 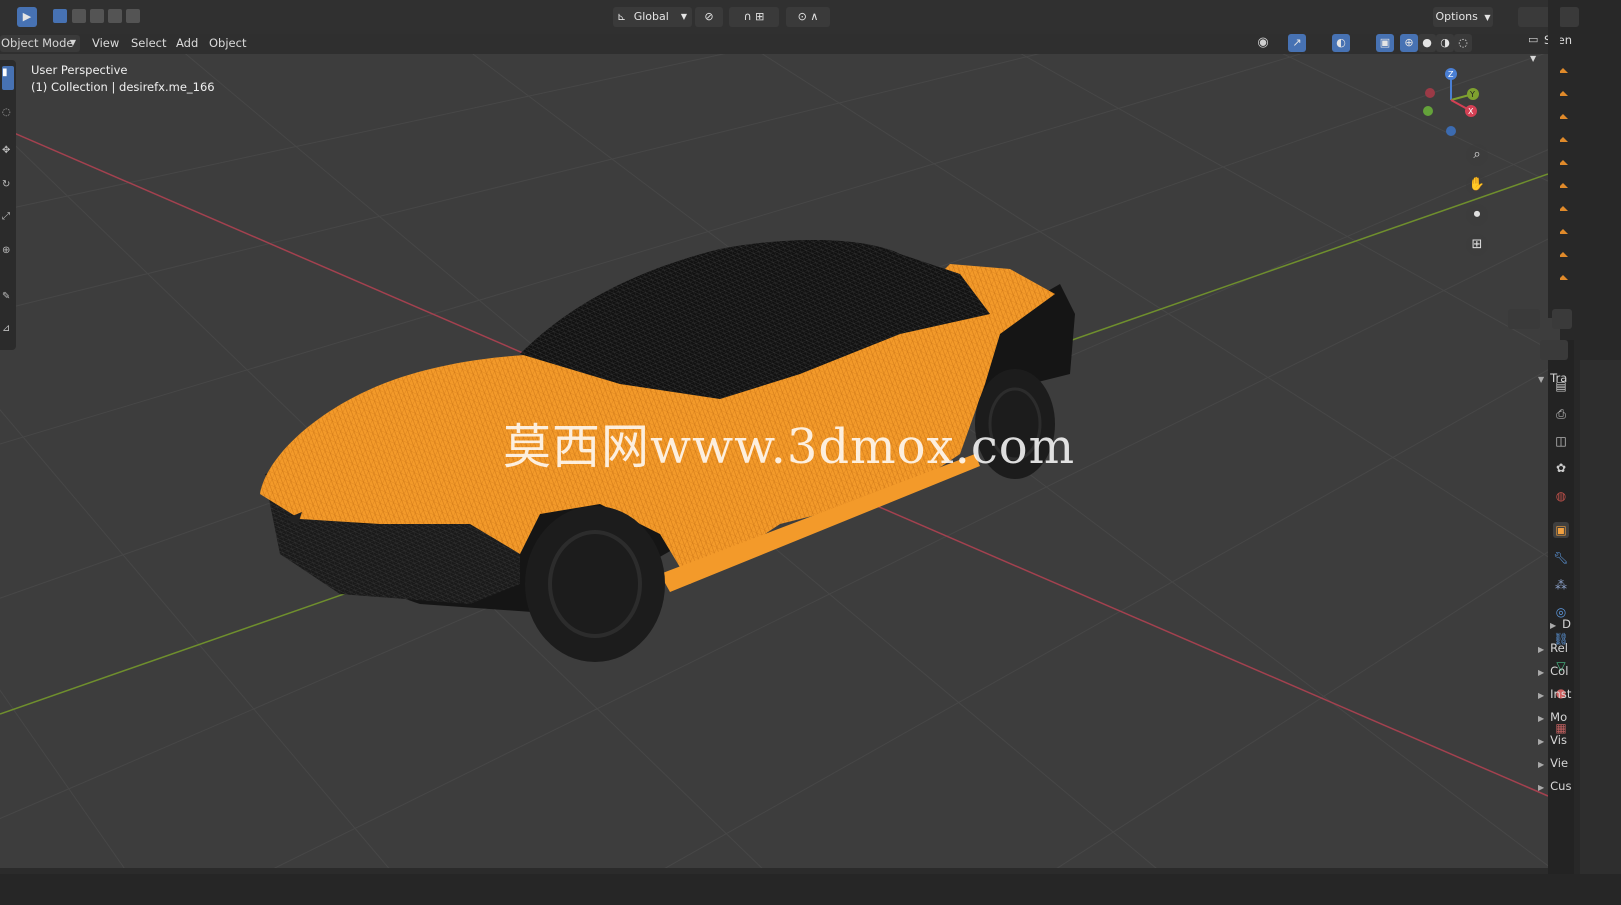 I want to click on expanded-arrow-icon: ▼, so click(x=1541, y=379).